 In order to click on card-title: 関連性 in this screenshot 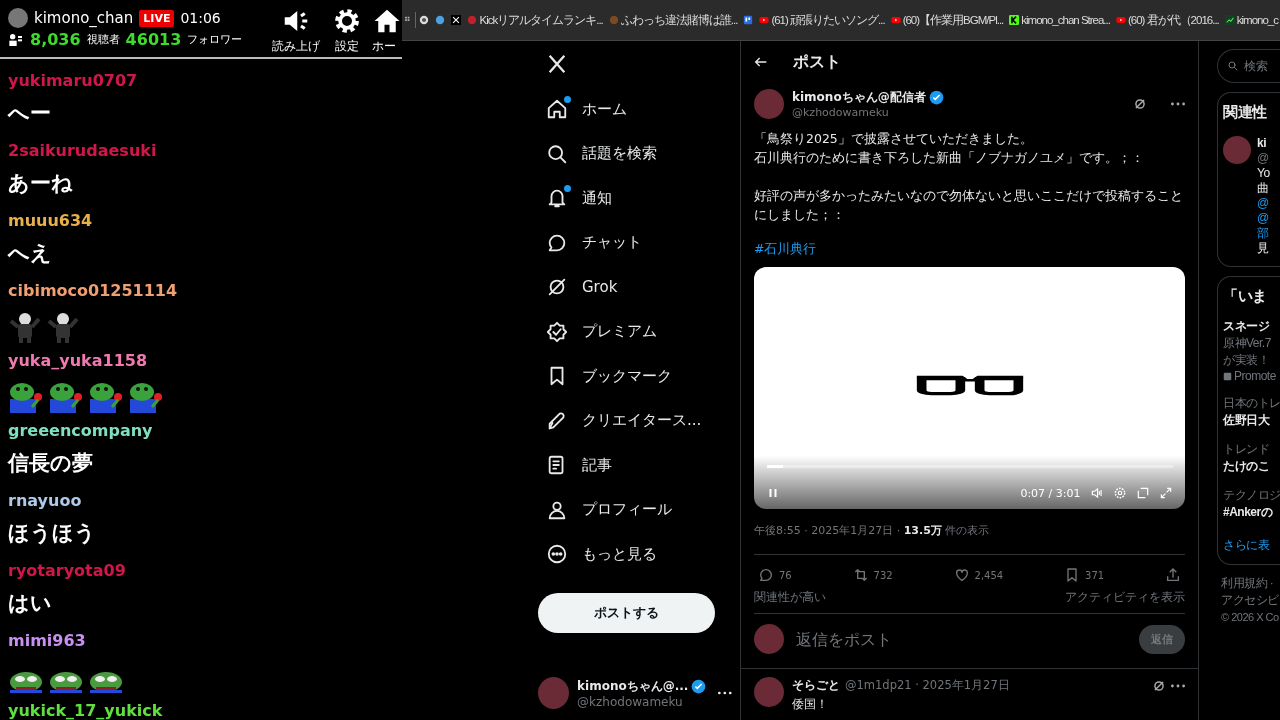, I will do `click(1245, 112)`.